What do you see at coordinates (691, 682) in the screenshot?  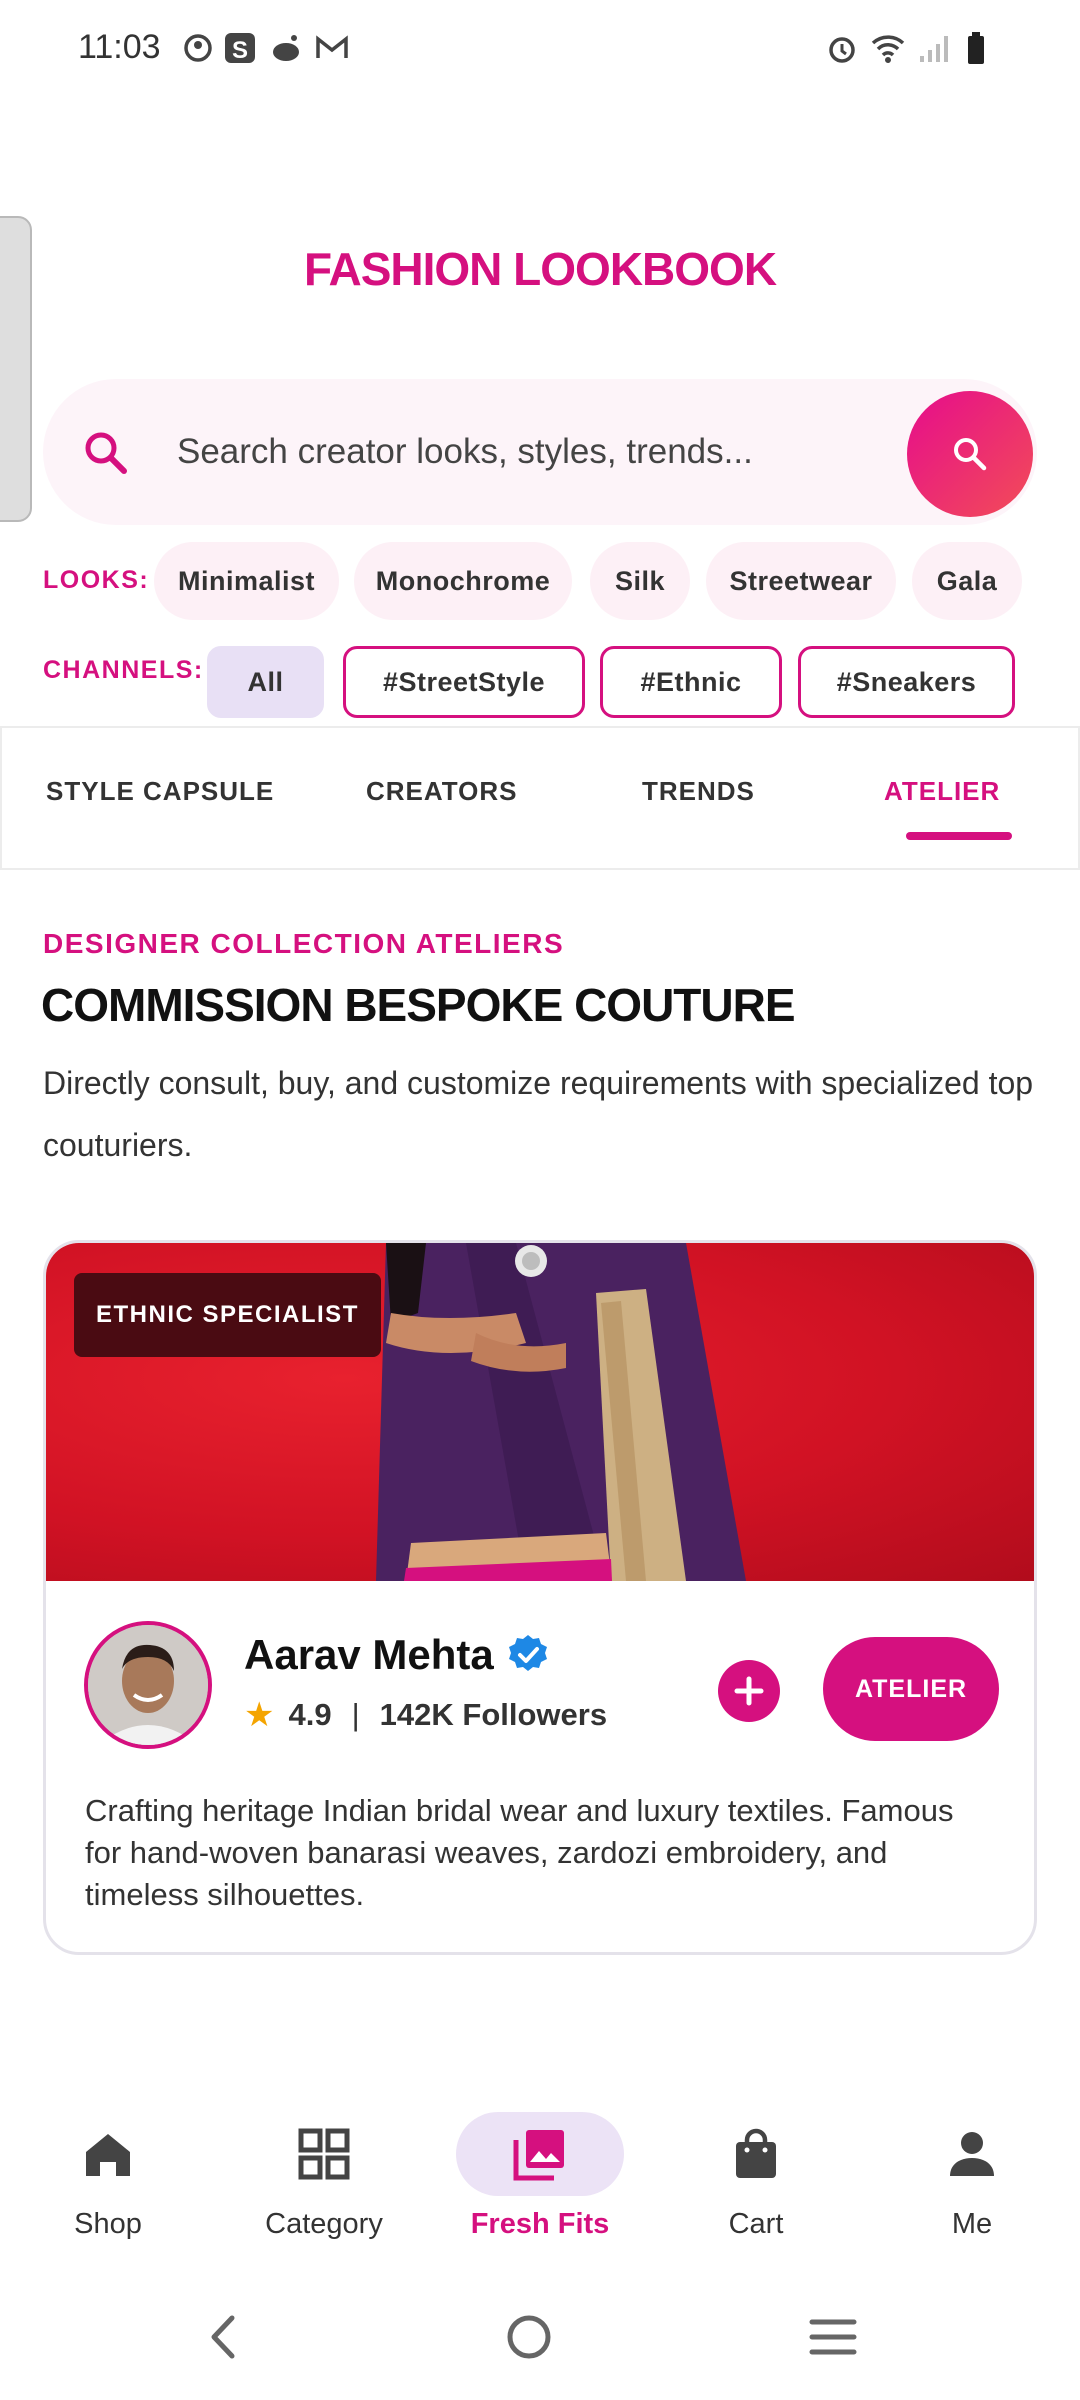 I see `channel-chip-ethnic: #Ethnic` at bounding box center [691, 682].